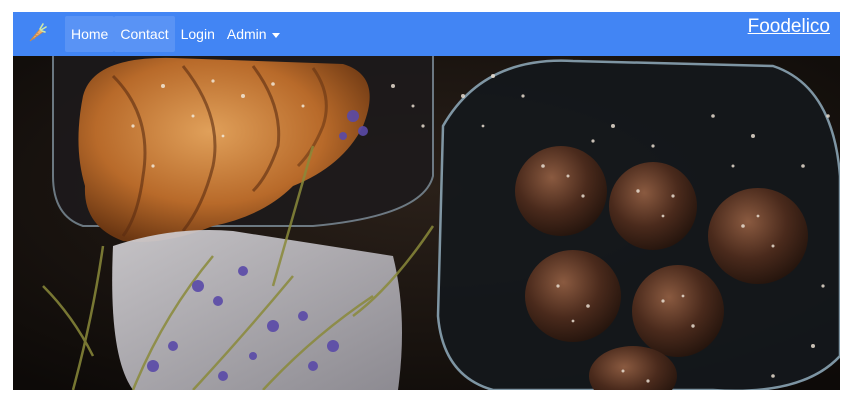 This screenshot has height=400, width=856. What do you see at coordinates (246, 34) in the screenshot?
I see `nav-admin-label: Admin` at bounding box center [246, 34].